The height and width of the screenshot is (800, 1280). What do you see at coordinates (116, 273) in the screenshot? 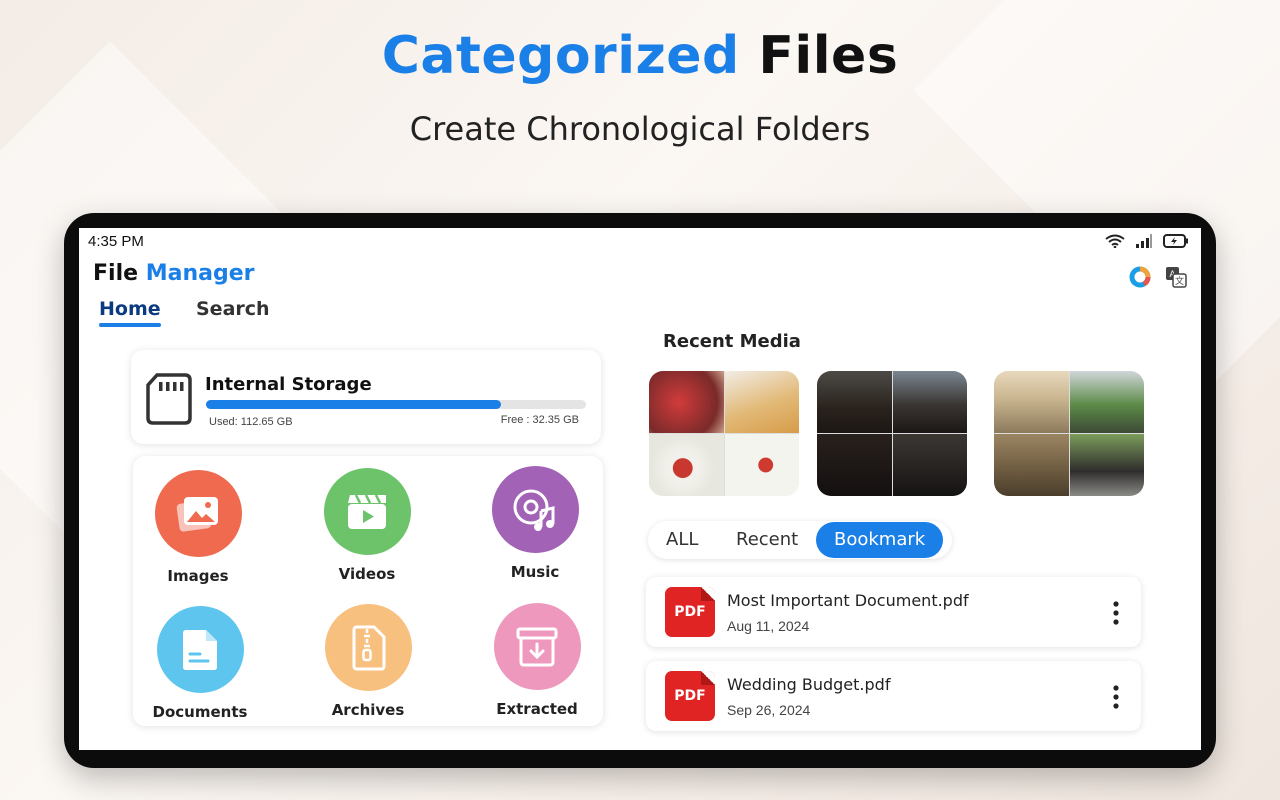
I see `app-title-part1: File` at bounding box center [116, 273].